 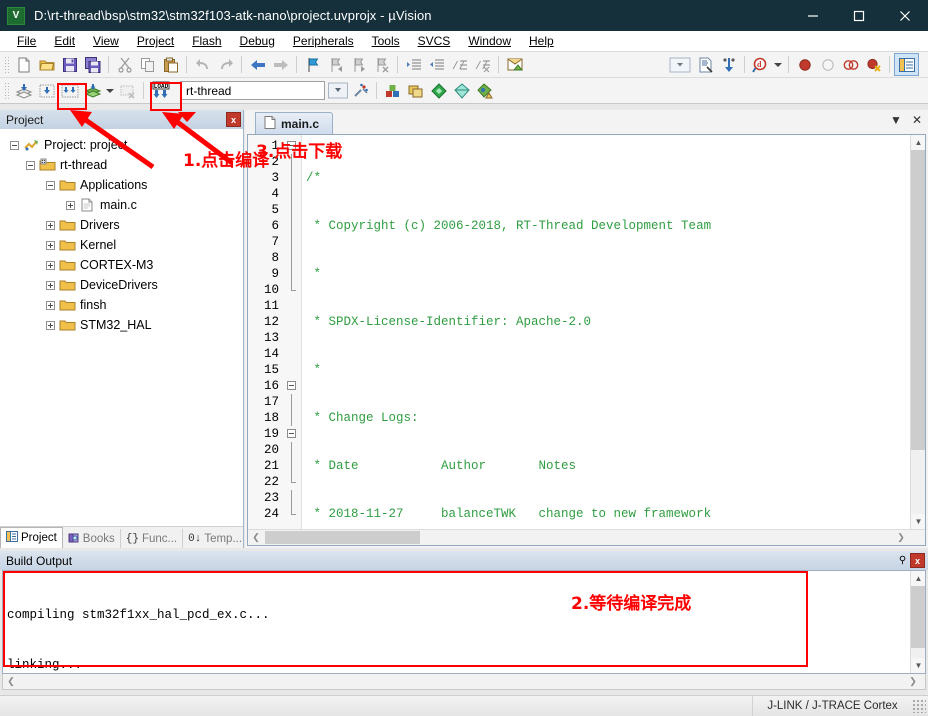 I want to click on paste-icon, so click(x=170, y=65).